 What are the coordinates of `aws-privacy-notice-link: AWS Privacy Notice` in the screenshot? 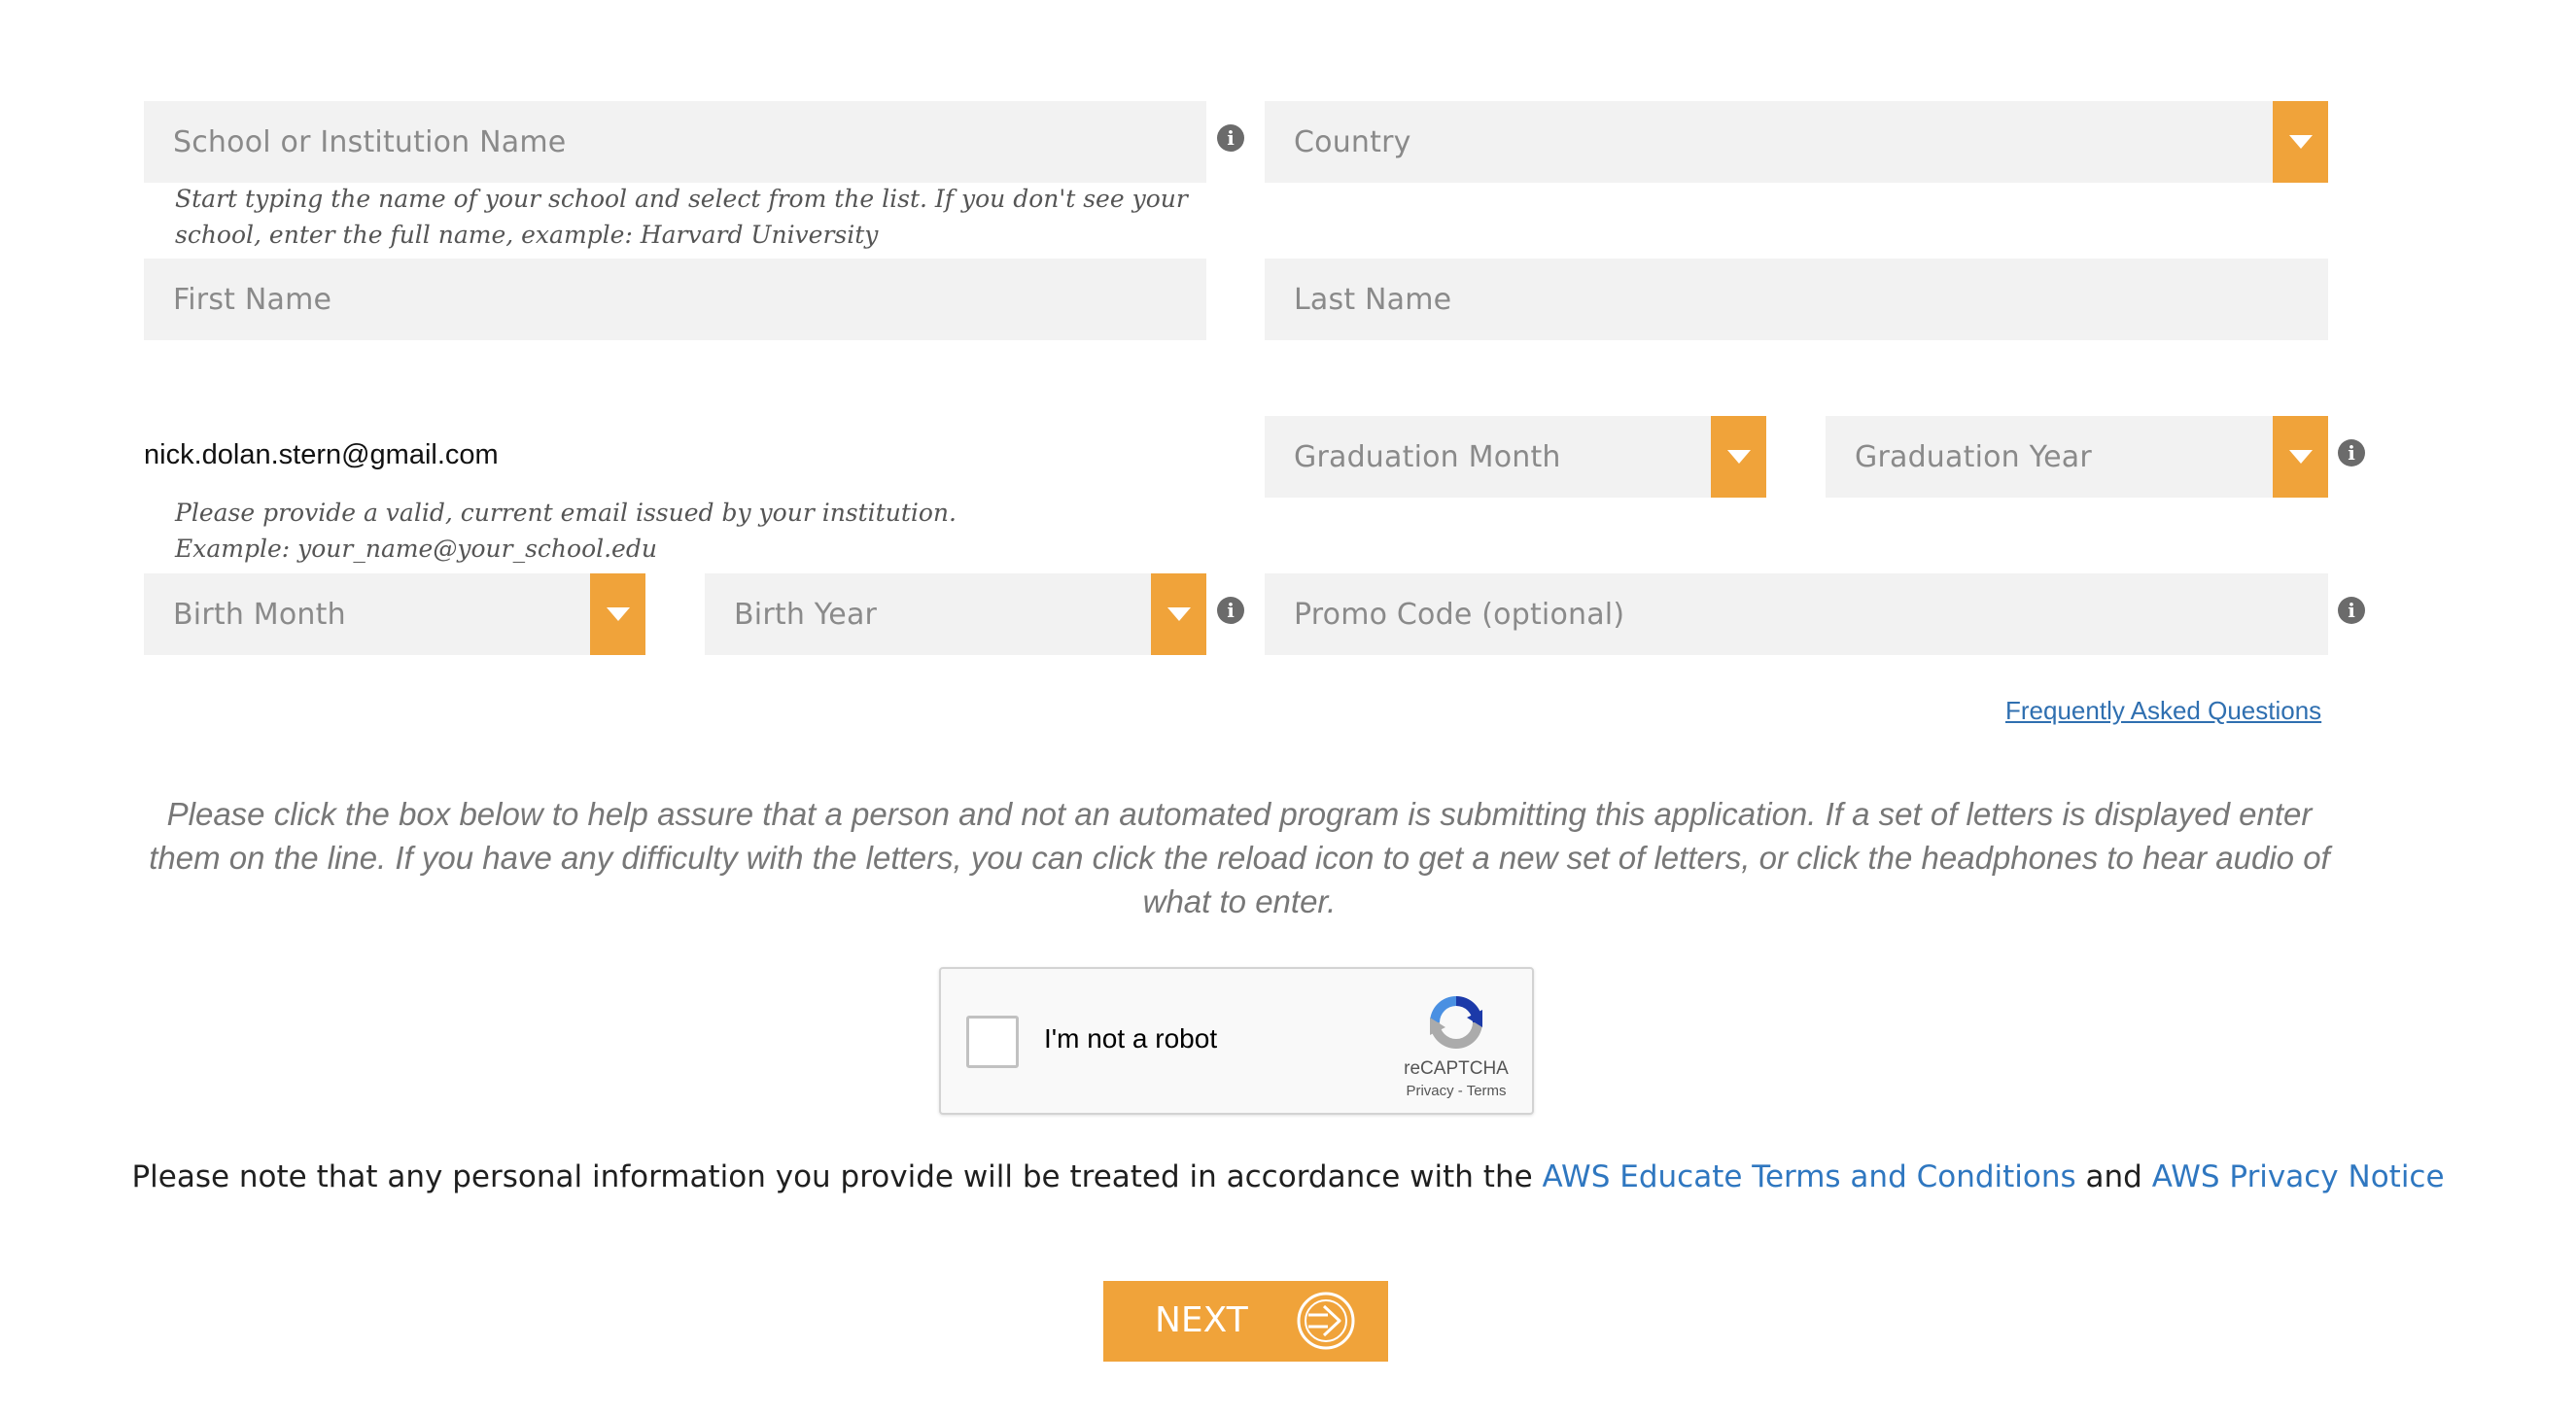 It's located at (2298, 1176).